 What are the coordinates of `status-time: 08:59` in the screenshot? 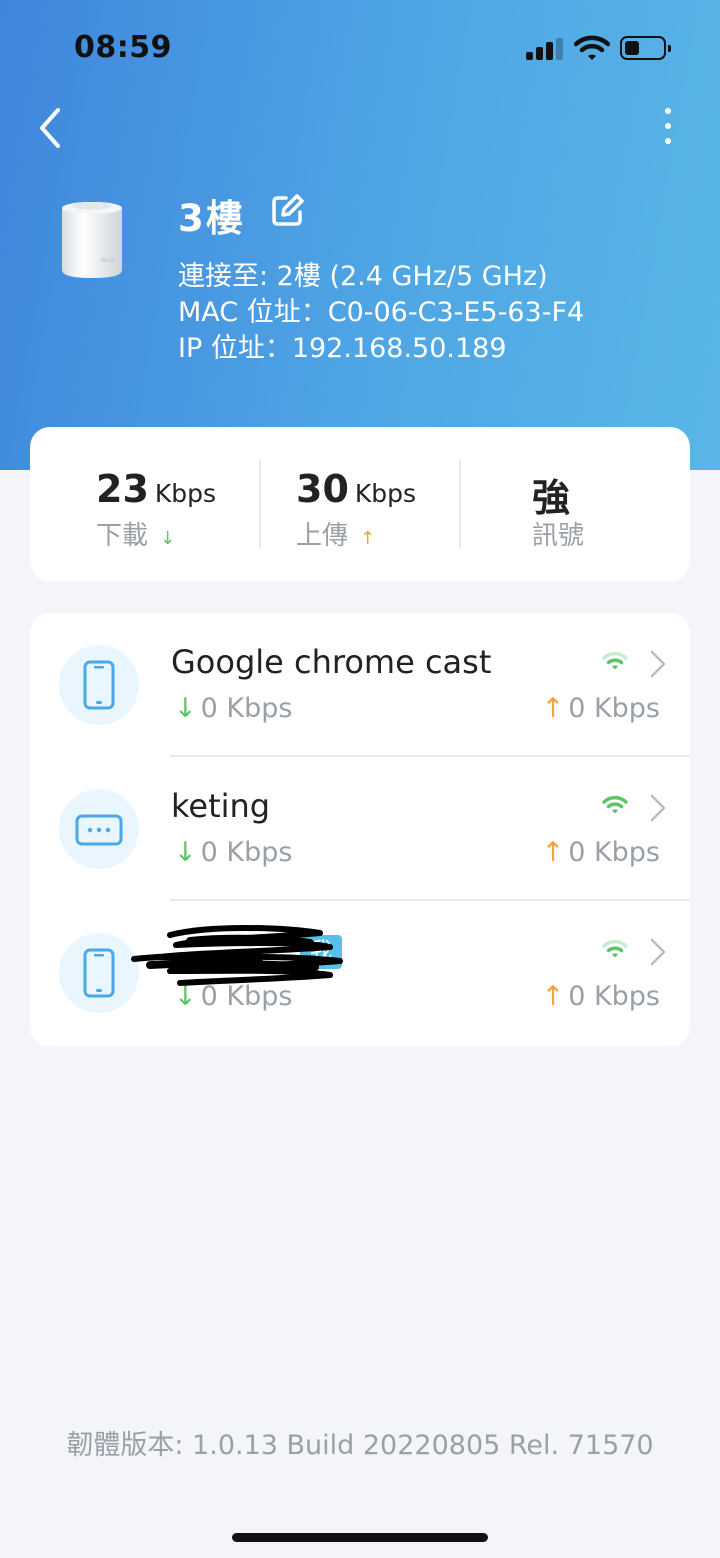 It's located at (123, 47).